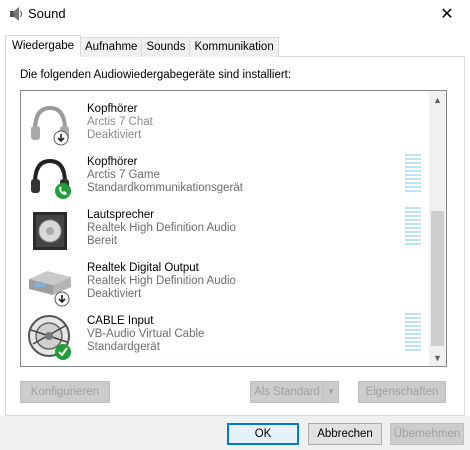 This screenshot has height=450, width=470. I want to click on device-status: Bereit, so click(102, 241).